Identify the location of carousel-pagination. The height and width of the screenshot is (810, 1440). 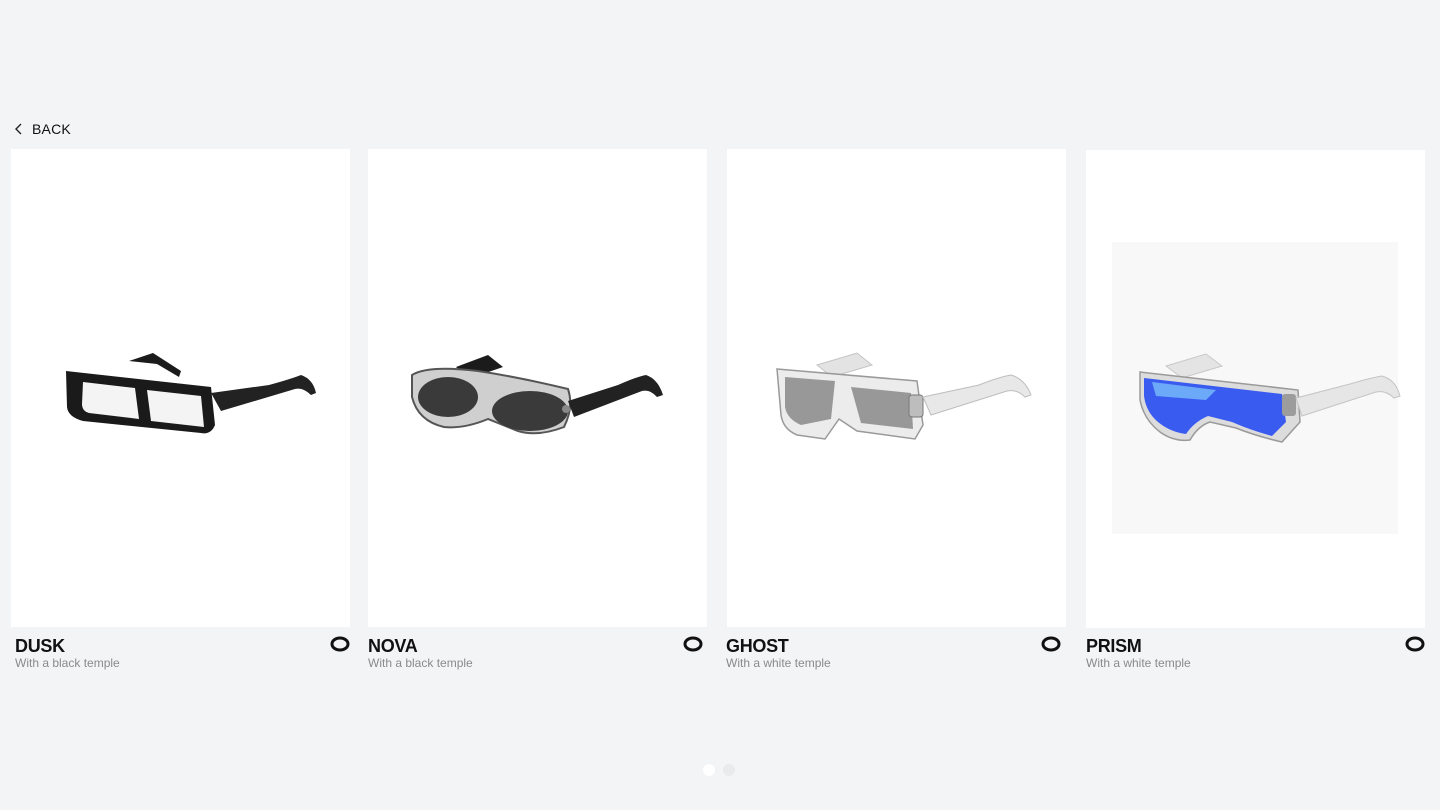
(719, 770).